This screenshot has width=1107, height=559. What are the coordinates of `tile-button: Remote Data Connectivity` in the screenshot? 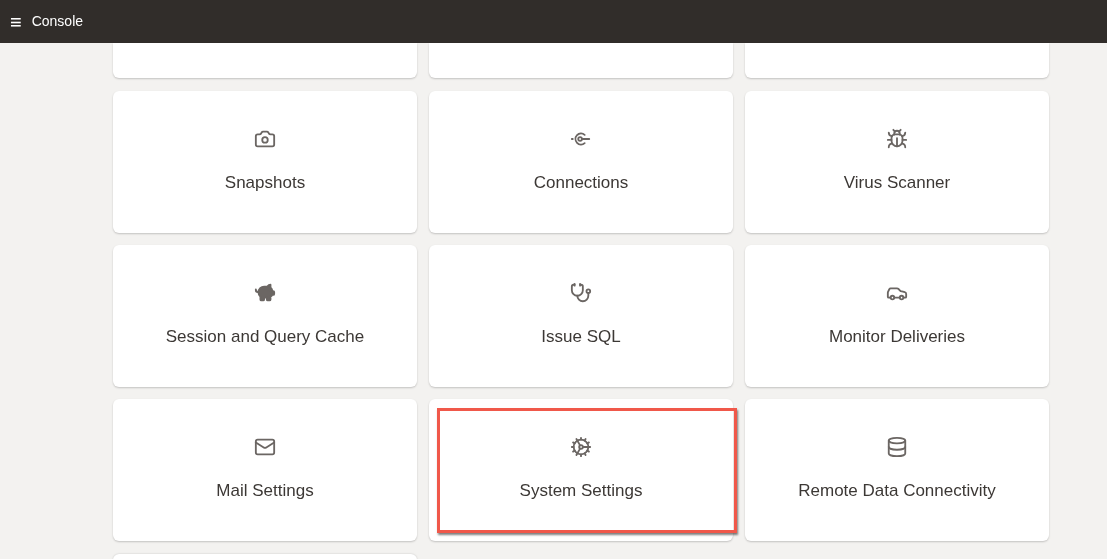 It's located at (897, 470).